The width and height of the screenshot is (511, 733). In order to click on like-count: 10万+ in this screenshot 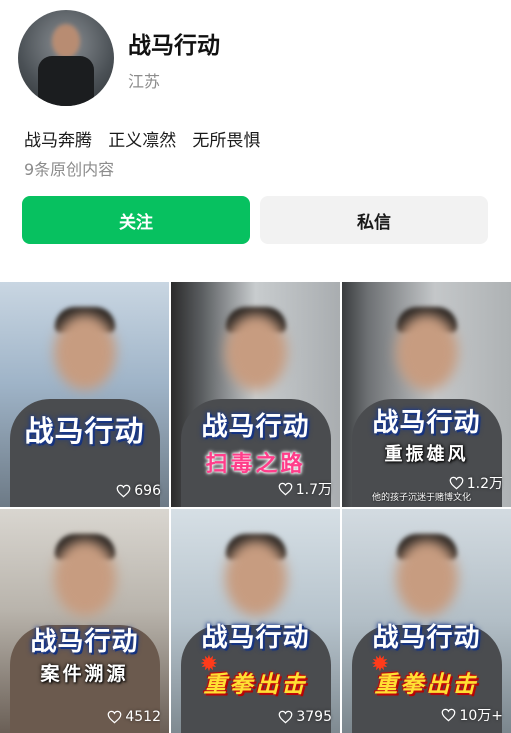, I will do `click(472, 715)`.